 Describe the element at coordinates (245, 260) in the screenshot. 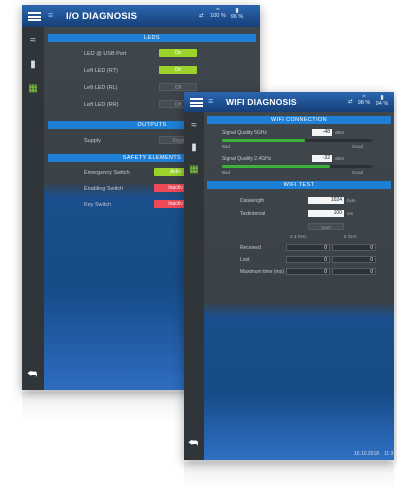

I see `test-row-label: Lost` at that location.